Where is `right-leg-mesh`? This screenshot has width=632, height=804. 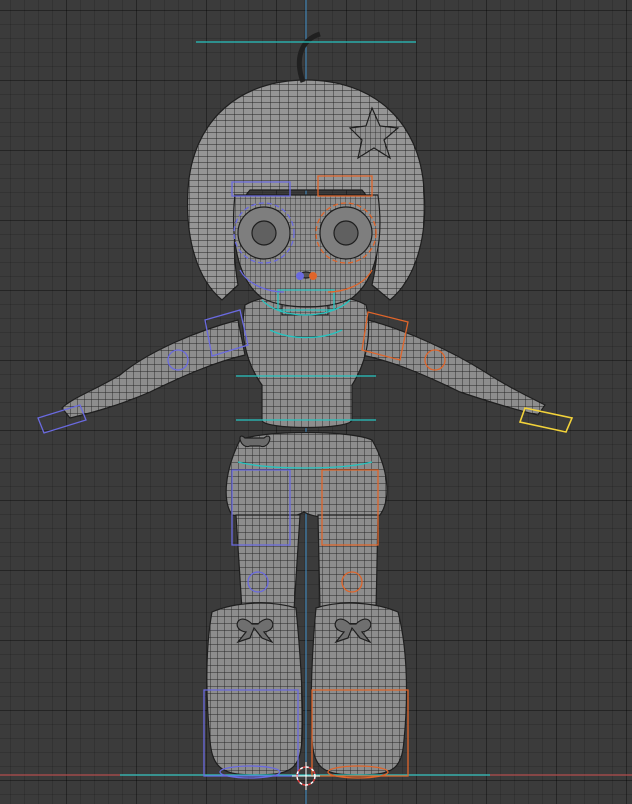
right-leg-mesh is located at coordinates (348, 562).